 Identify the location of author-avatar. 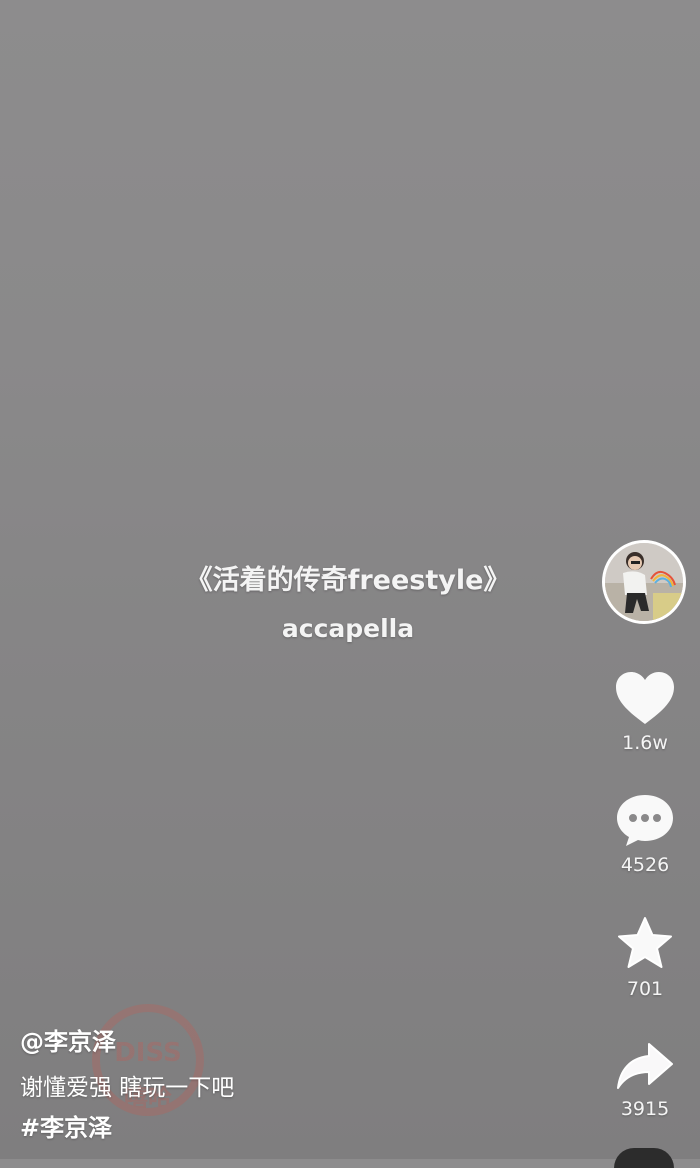
(644, 582).